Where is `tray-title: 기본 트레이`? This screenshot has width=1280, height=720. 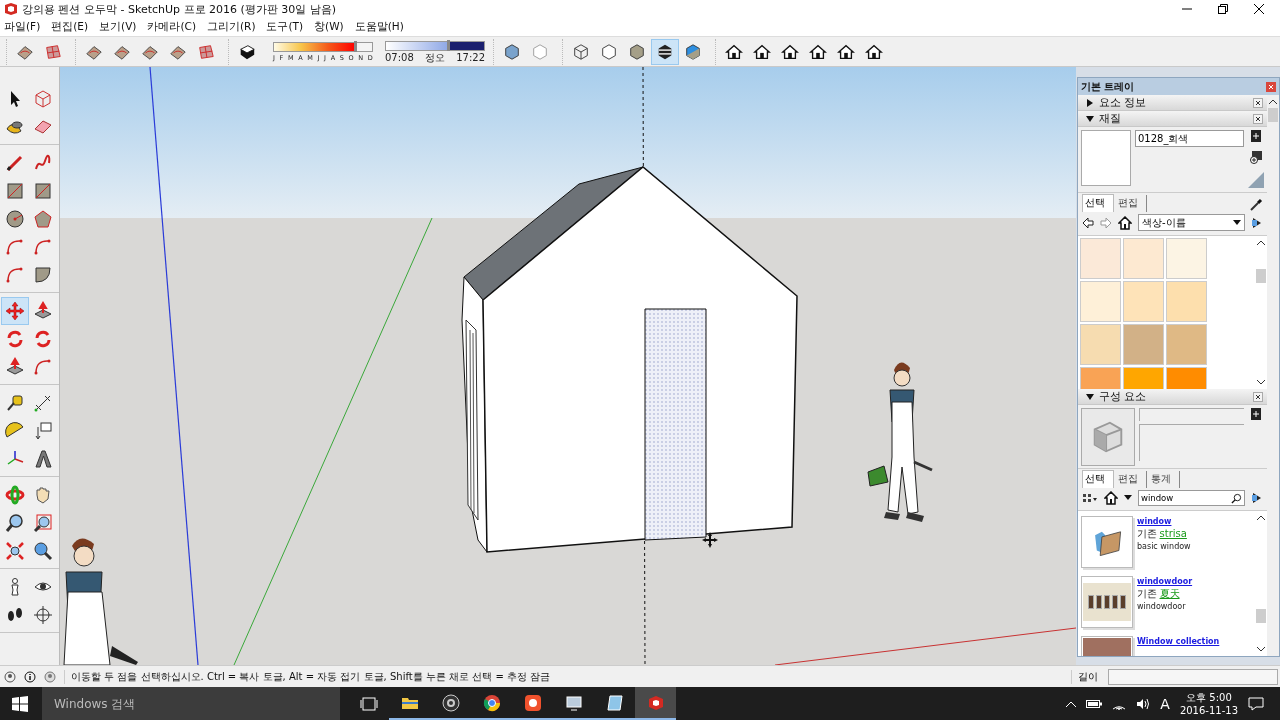 tray-title: 기본 트레이 is located at coordinates (1108, 86).